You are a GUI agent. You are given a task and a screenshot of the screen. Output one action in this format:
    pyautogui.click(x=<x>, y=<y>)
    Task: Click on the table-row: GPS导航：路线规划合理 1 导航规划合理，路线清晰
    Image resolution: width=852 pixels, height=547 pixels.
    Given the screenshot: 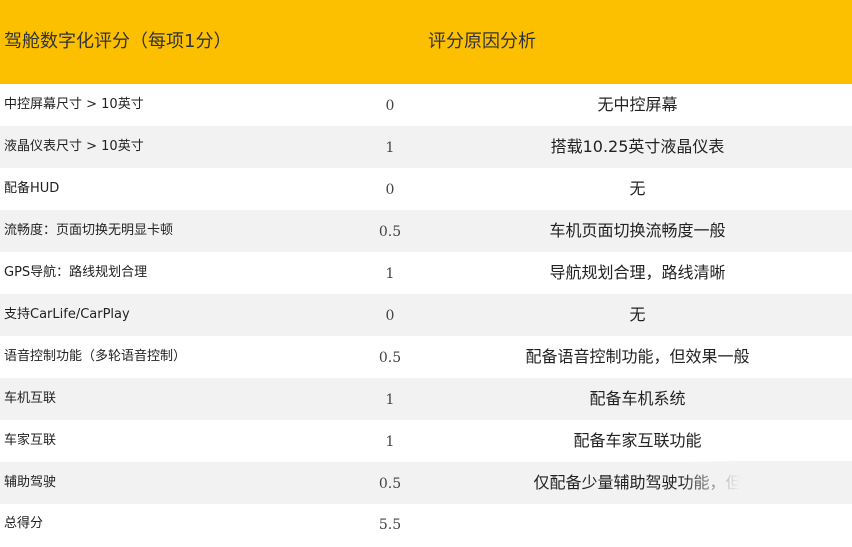 What is the action you would take?
    pyautogui.click(x=426, y=273)
    